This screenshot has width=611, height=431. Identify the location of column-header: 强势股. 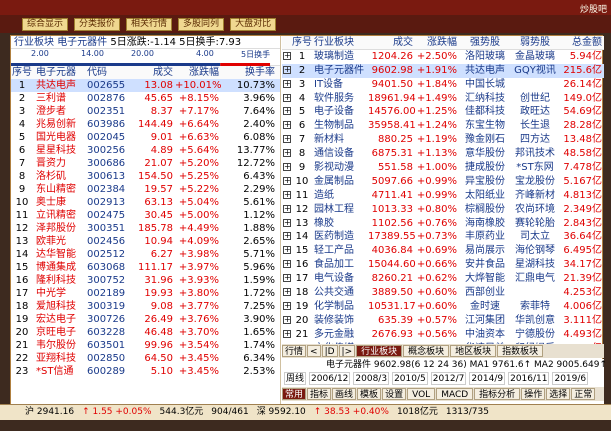
(485, 42).